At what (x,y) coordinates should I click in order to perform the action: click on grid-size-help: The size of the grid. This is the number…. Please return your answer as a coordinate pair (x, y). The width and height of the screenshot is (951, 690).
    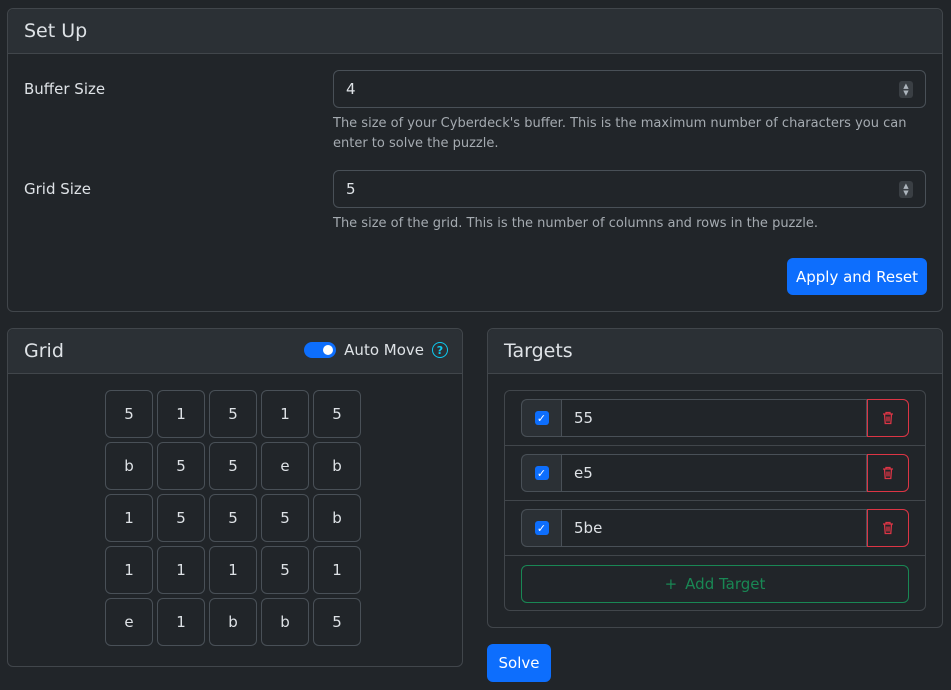
    Looking at the image, I should click on (575, 223).